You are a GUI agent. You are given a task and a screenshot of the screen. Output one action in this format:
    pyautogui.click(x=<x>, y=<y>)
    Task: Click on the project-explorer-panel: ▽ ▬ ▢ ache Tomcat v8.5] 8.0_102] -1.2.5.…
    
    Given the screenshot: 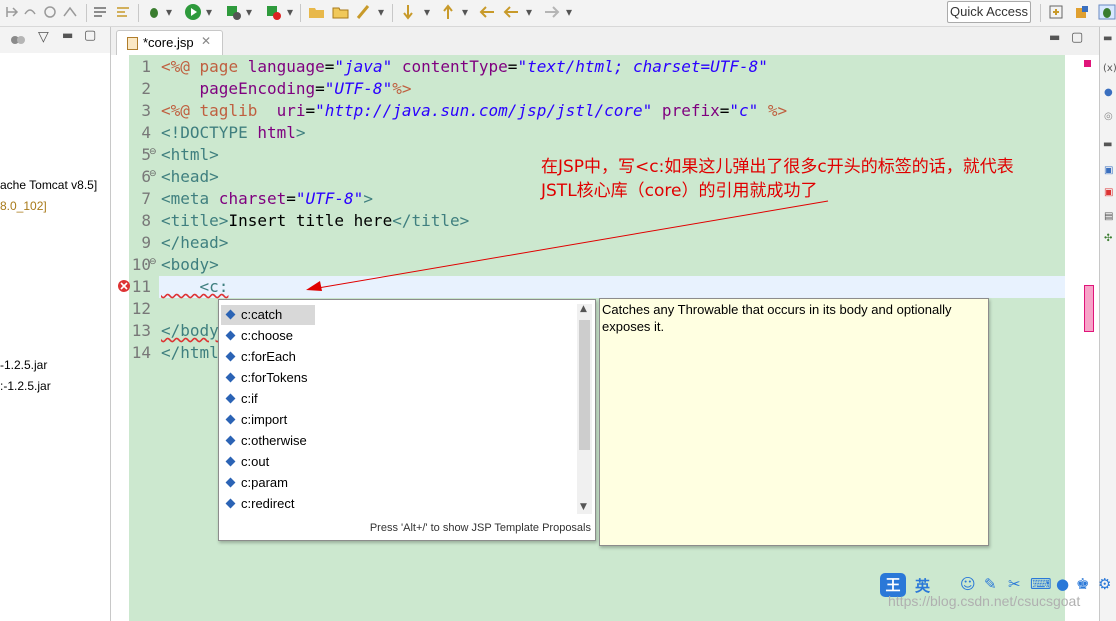 What is the action you would take?
    pyautogui.click(x=55, y=324)
    